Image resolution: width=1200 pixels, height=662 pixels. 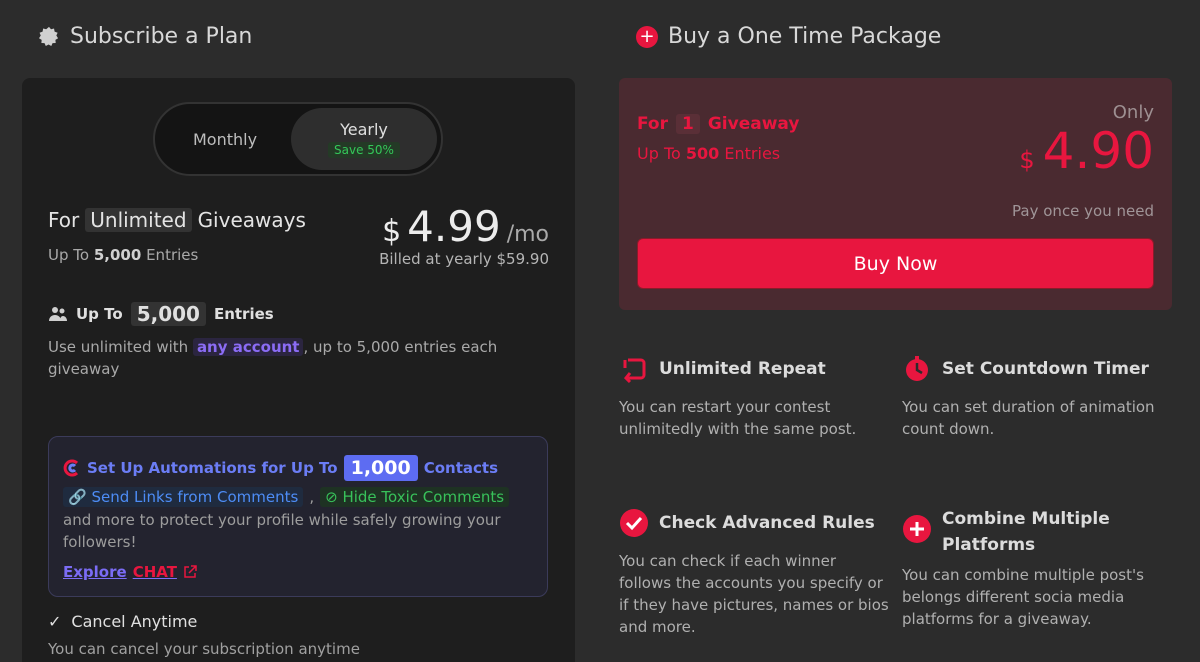 What do you see at coordinates (527, 234) in the screenshot?
I see `price-period: /mo` at bounding box center [527, 234].